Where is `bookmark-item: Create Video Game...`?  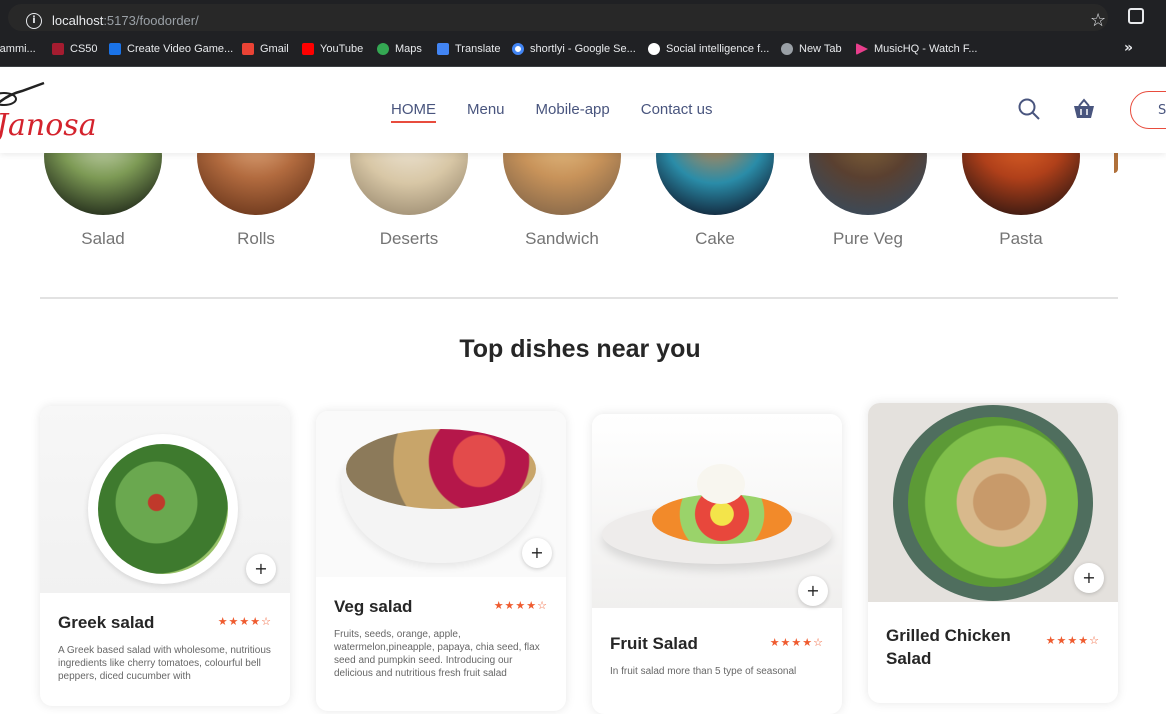
bookmark-item: Create Video Game... is located at coordinates (171, 49).